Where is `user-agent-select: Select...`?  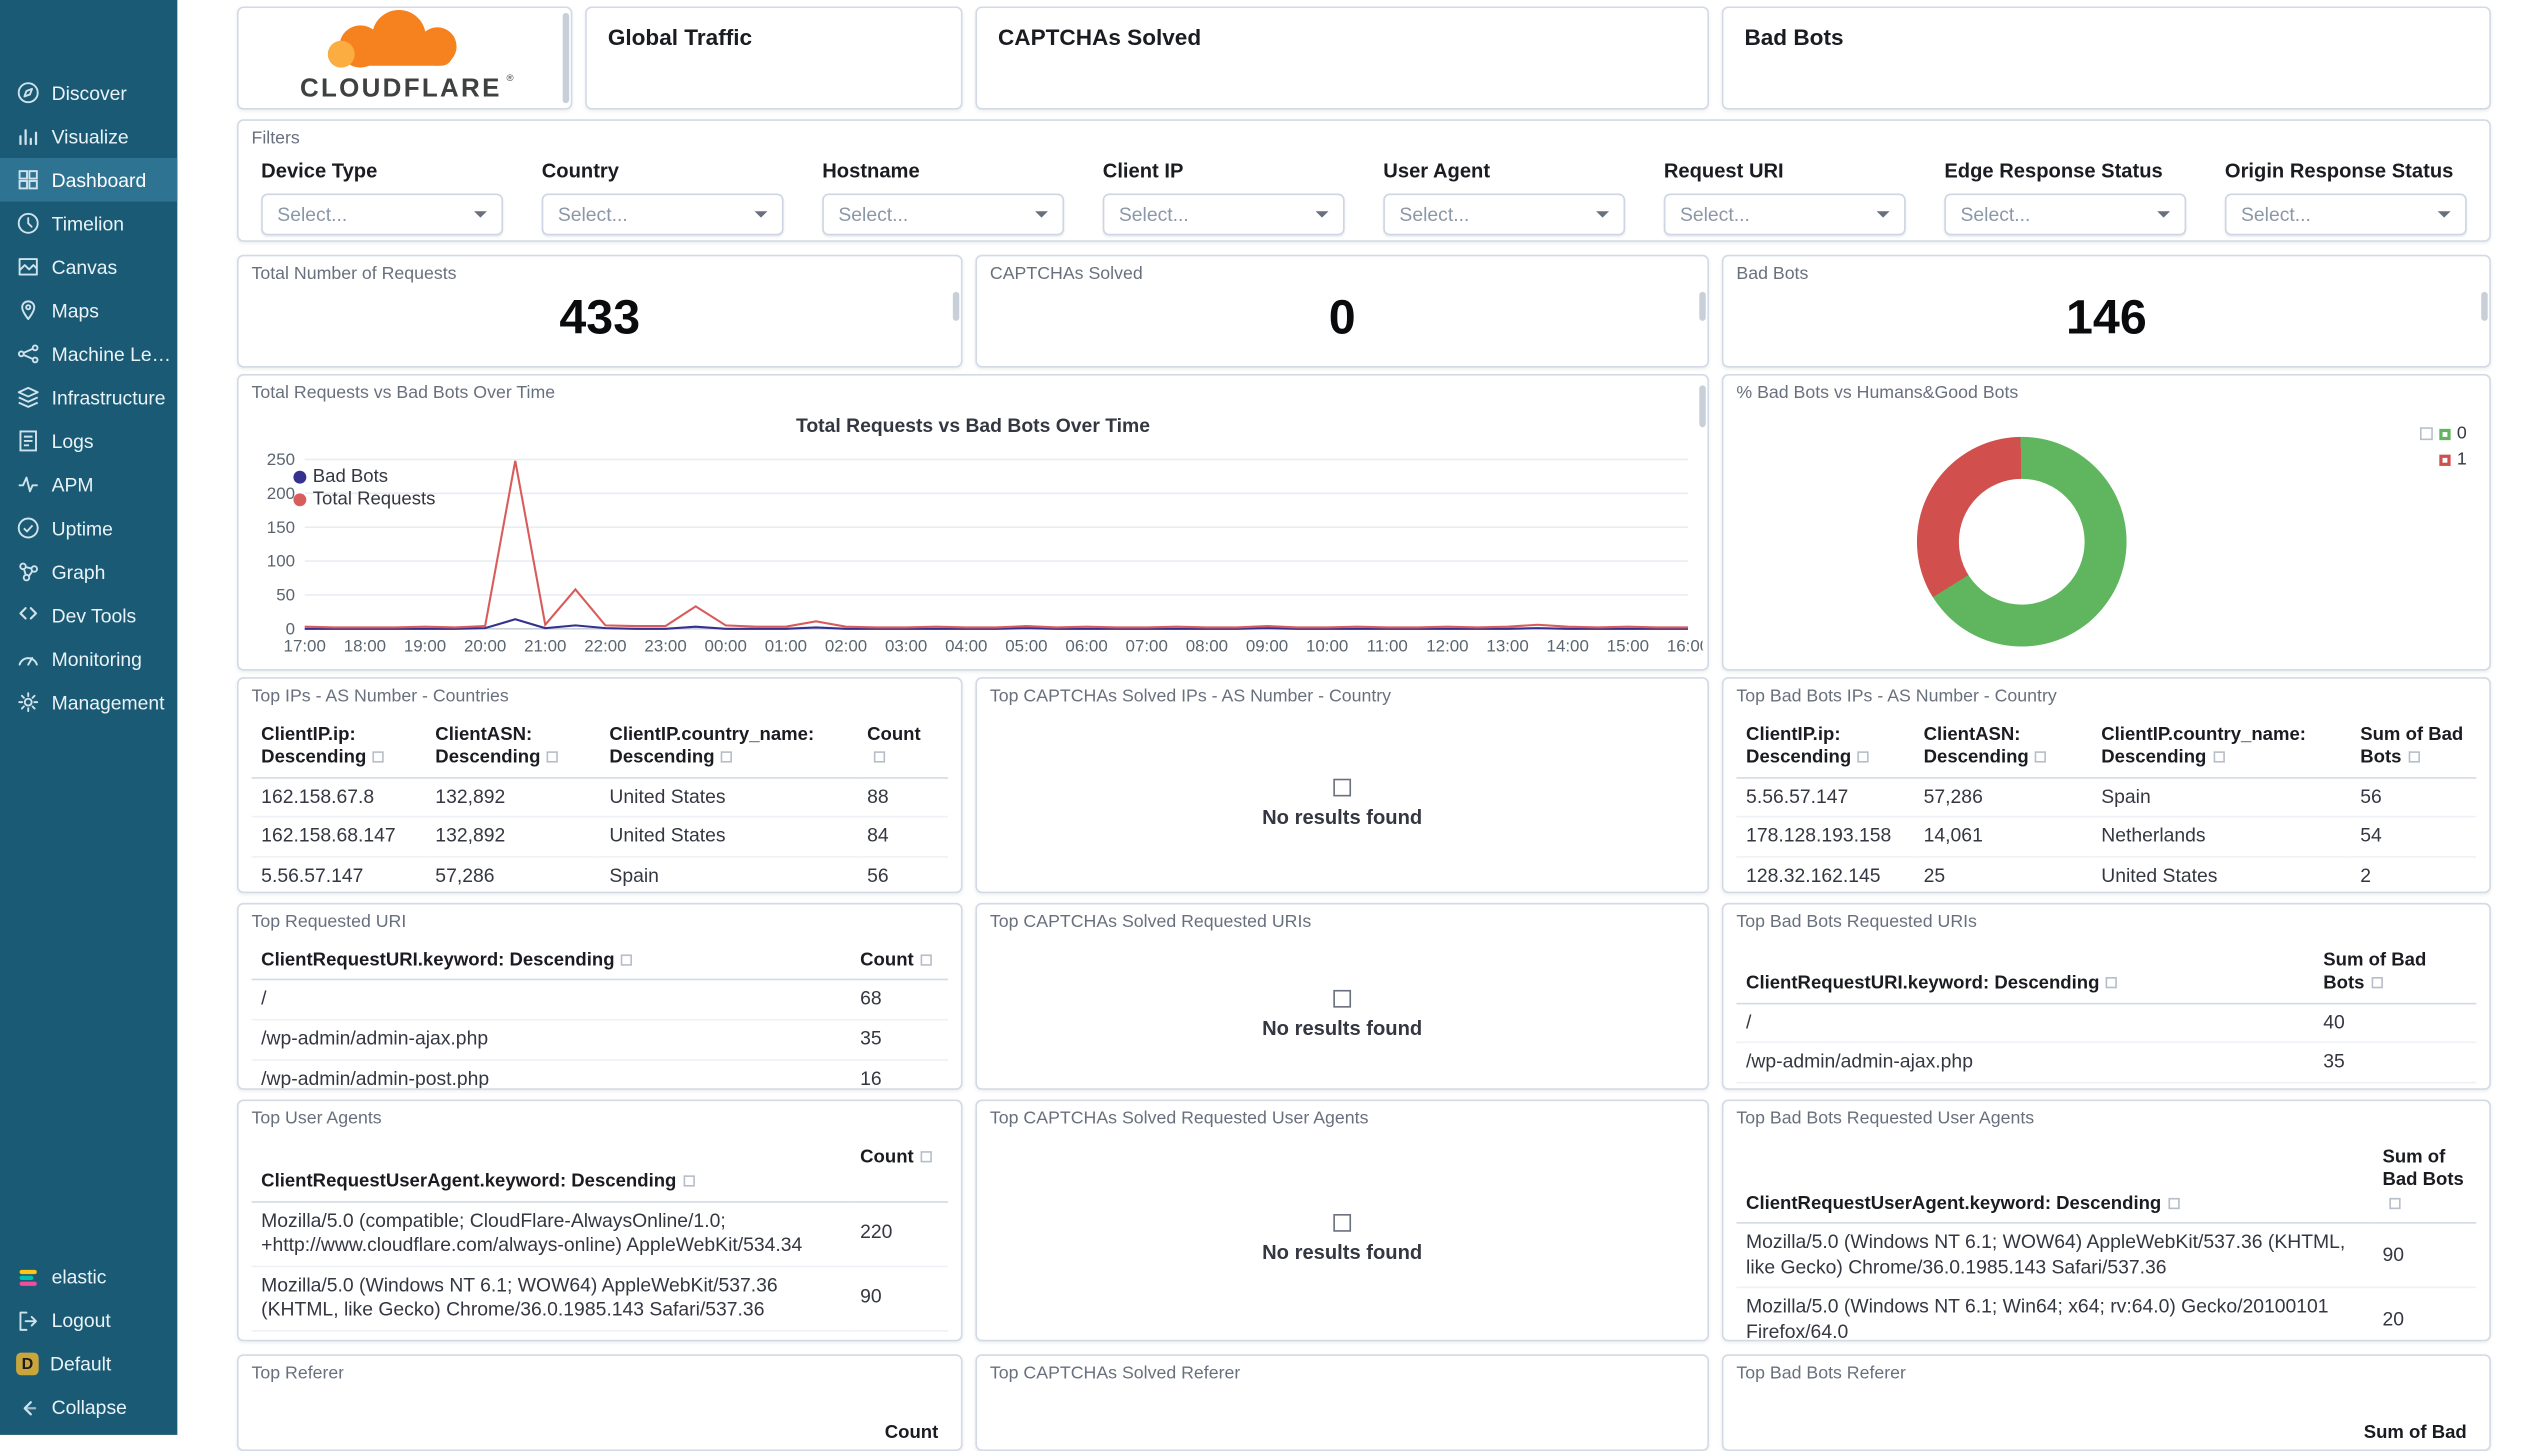
user-agent-select: Select... is located at coordinates (1504, 214).